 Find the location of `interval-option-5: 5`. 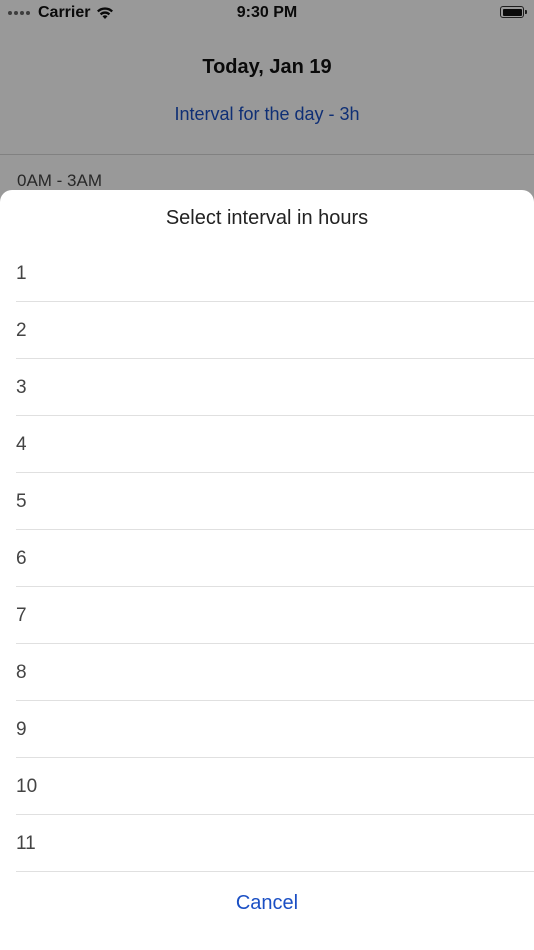

interval-option-5: 5 is located at coordinates (267, 501).